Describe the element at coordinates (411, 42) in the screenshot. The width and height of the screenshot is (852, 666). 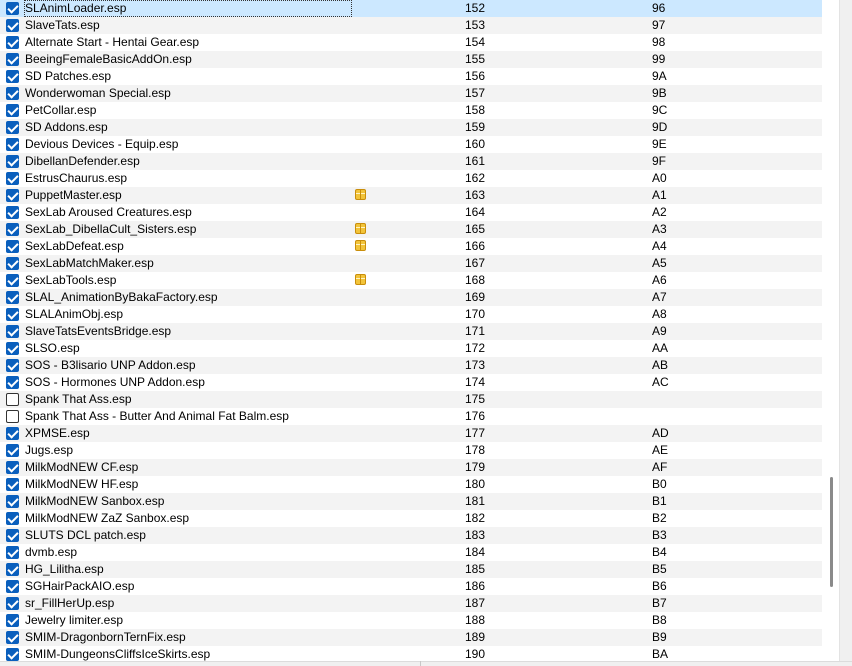
I see `plugin-row: Alternate Start - Hentai Gear.esp 154 98` at that location.